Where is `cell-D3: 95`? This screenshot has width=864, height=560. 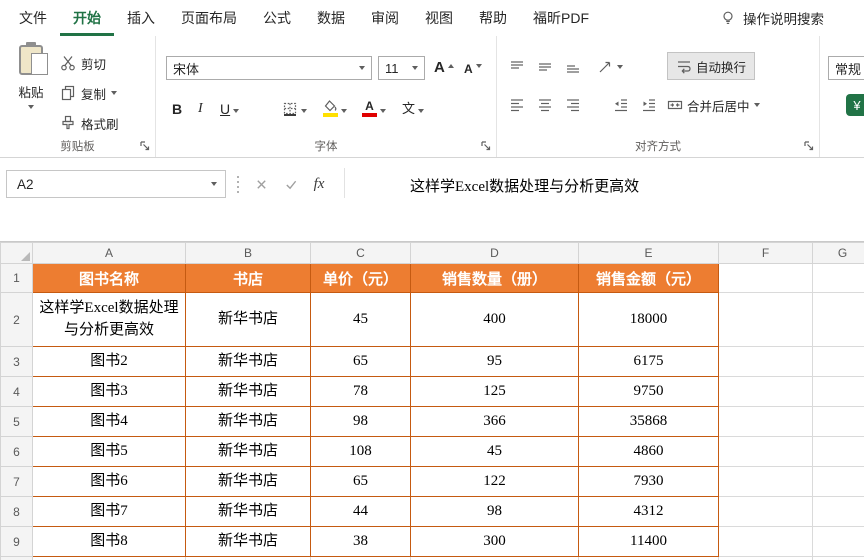 cell-D3: 95 is located at coordinates (494, 361).